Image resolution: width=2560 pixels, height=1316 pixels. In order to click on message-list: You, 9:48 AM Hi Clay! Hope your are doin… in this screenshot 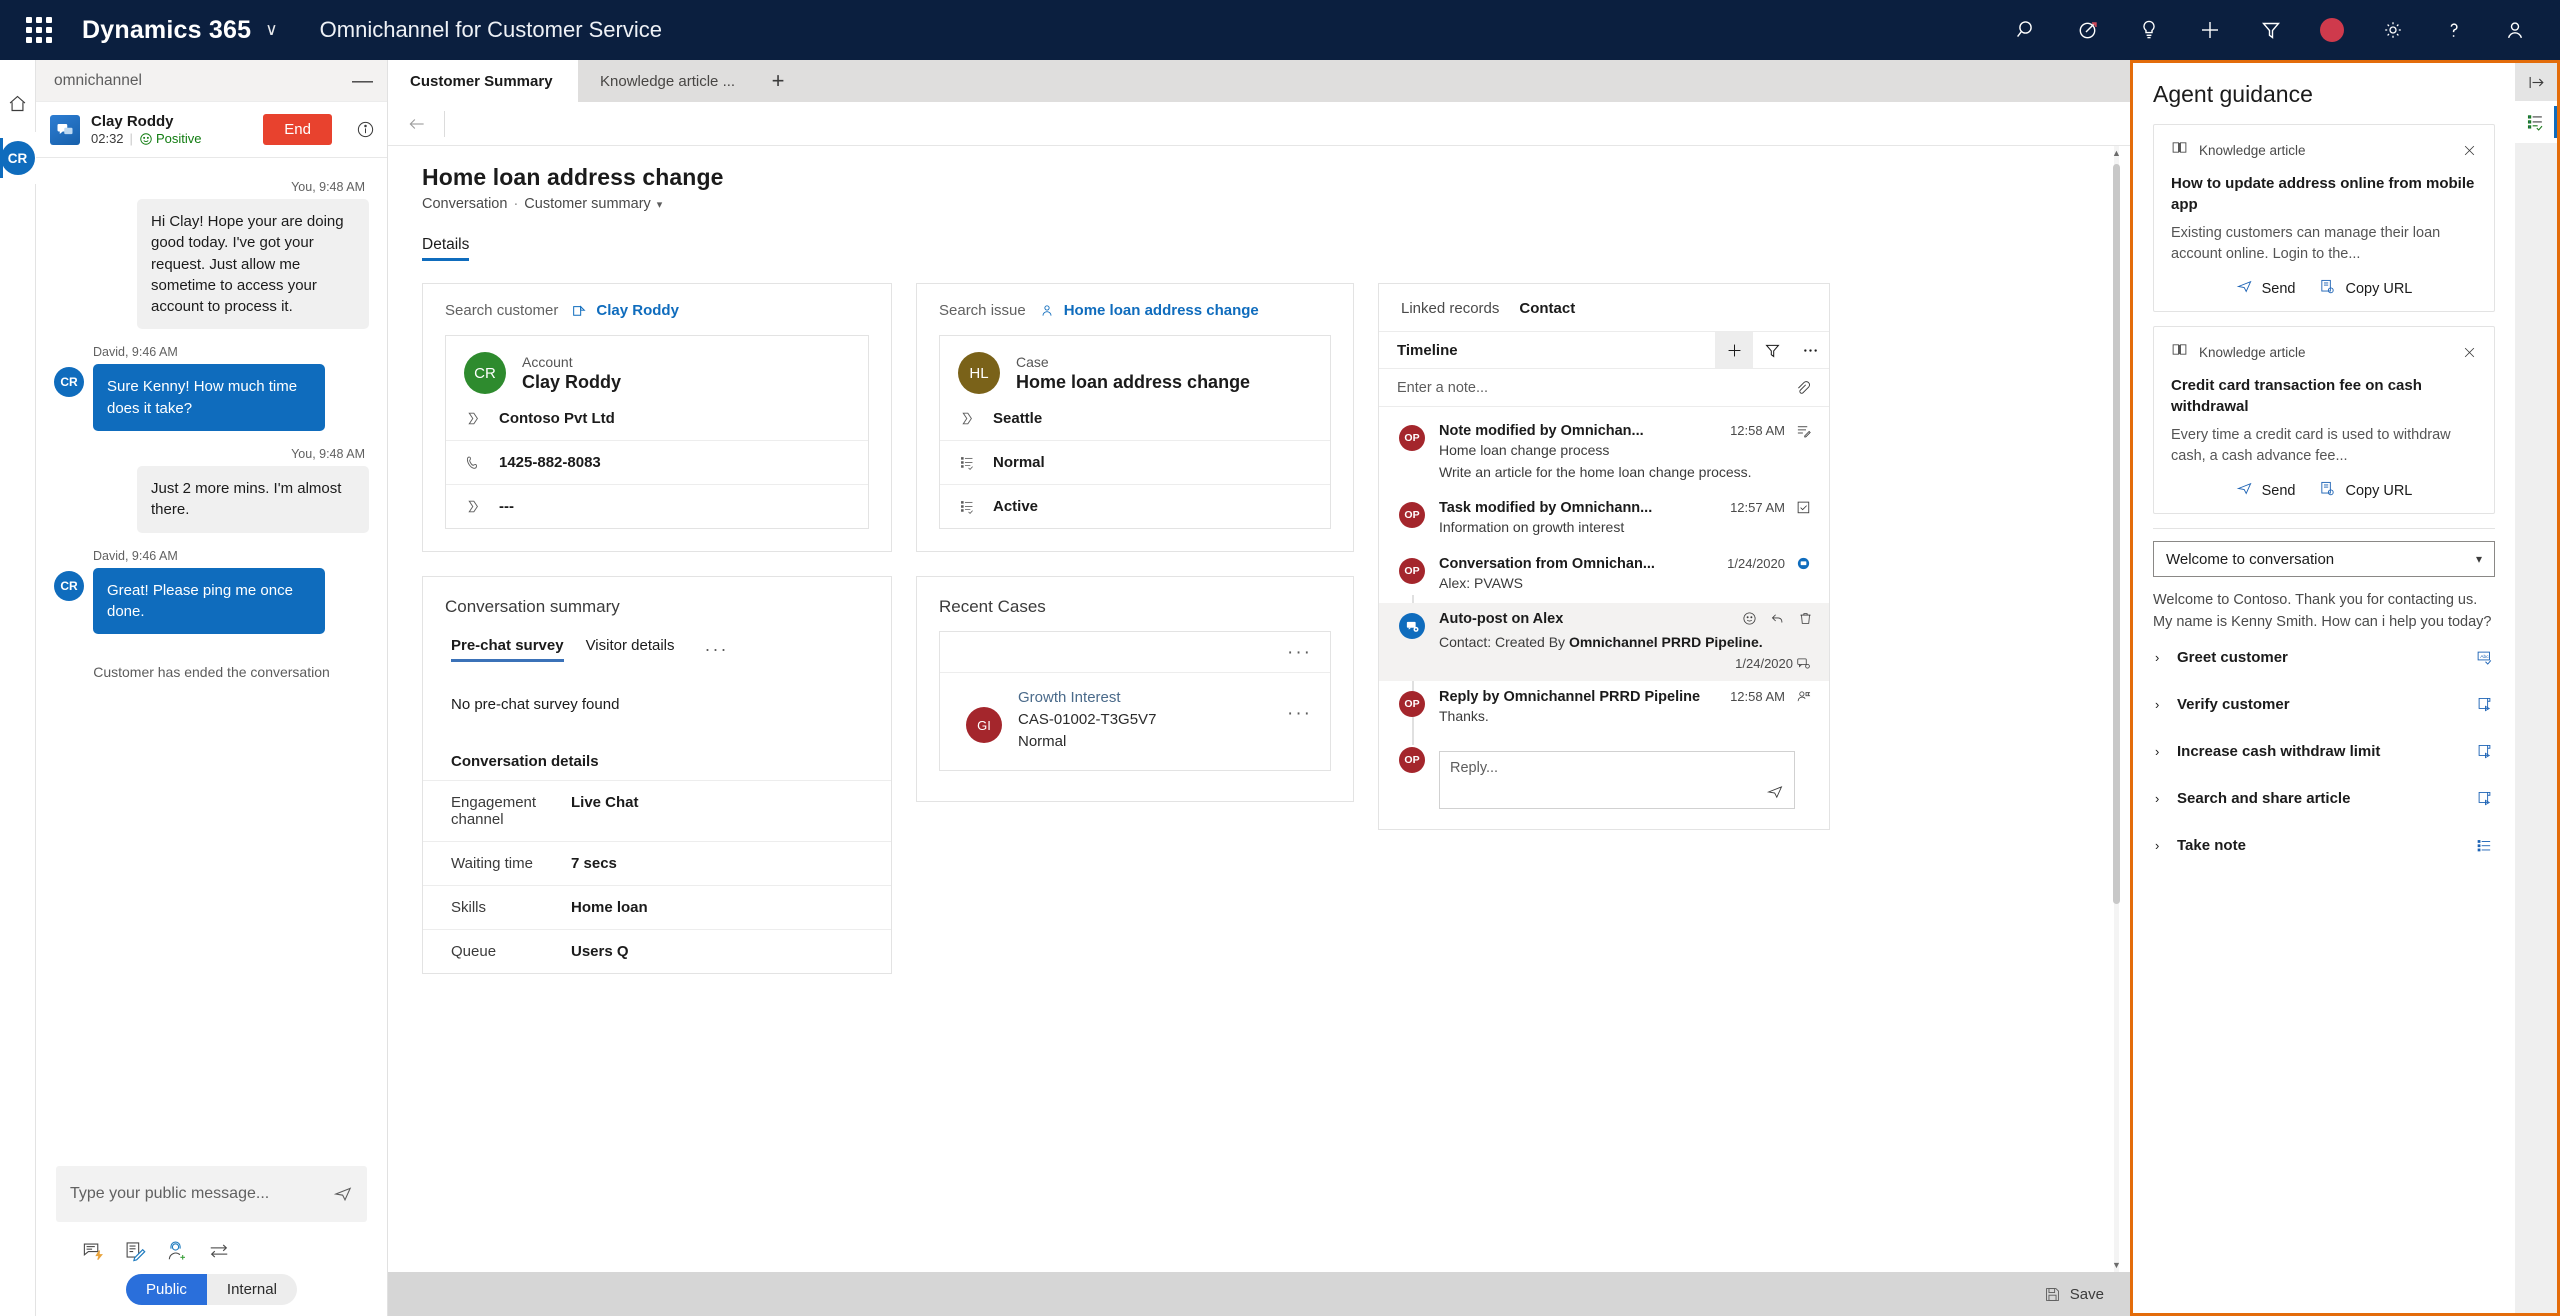, I will do `click(211, 657)`.